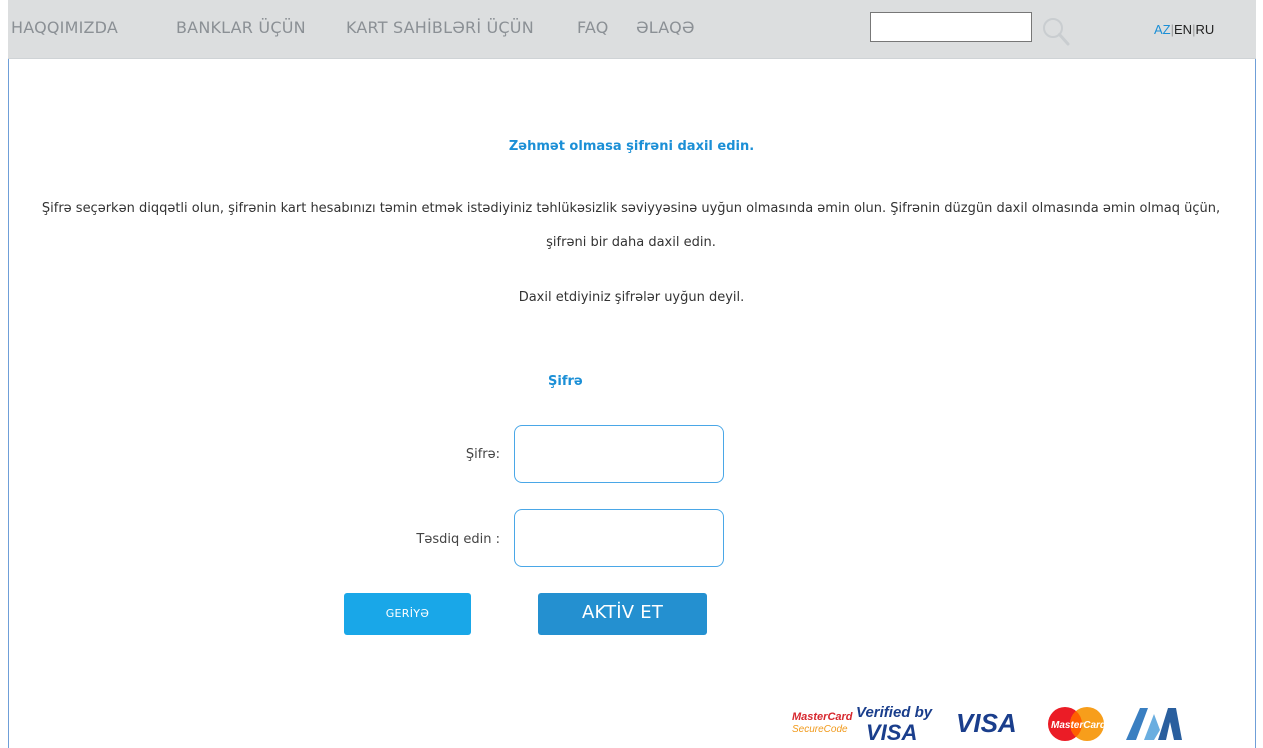 Image resolution: width=1263 pixels, height=748 pixels. I want to click on verified-by-visa-logo: Verified by VISA, so click(894, 724).